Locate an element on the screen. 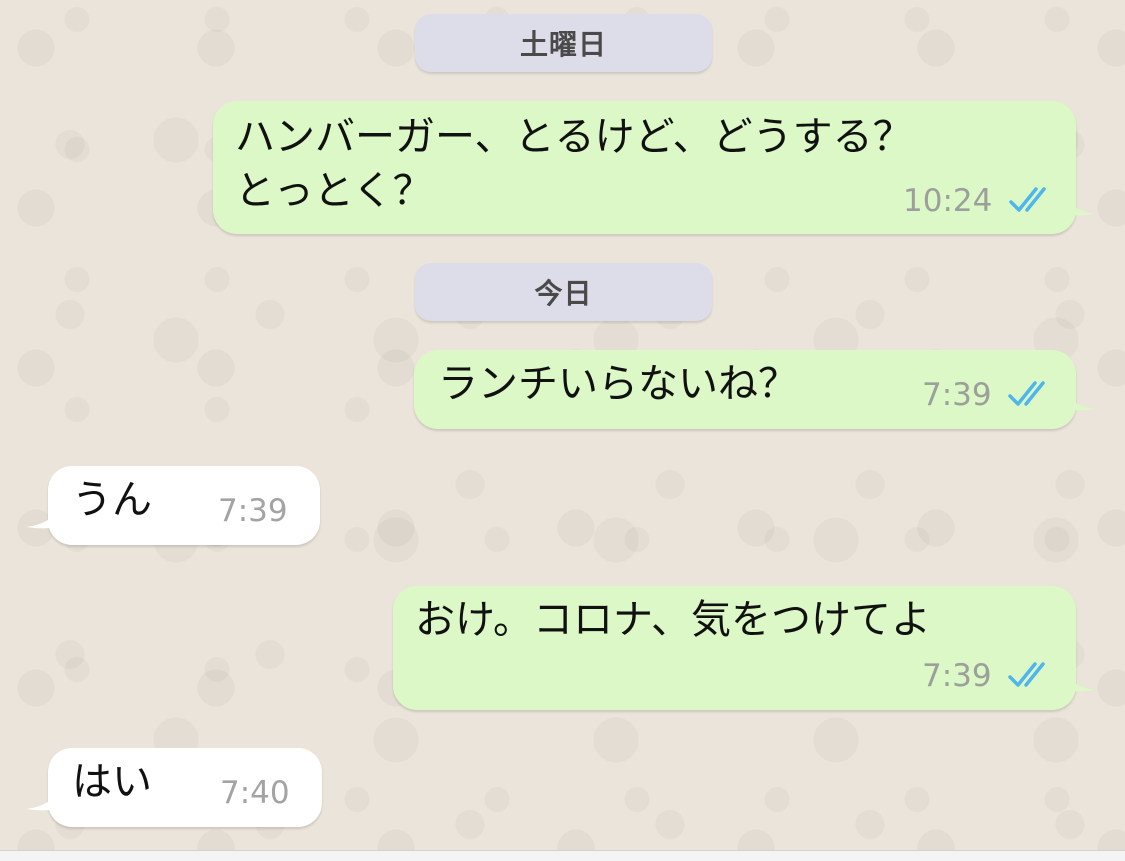 This screenshot has width=1125, height=861. message-text-line: はい is located at coordinates (112, 782).